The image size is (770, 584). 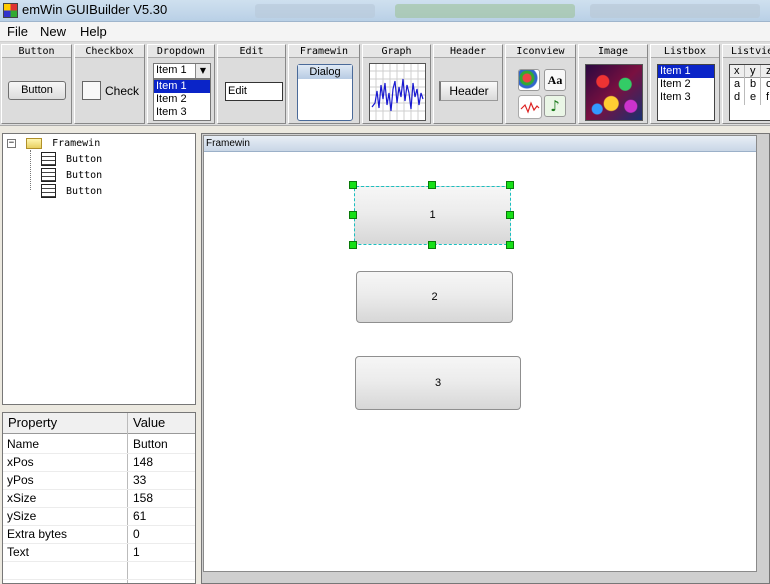 What do you see at coordinates (122, 91) in the screenshot?
I see `checkbox-preview-label: Check` at bounding box center [122, 91].